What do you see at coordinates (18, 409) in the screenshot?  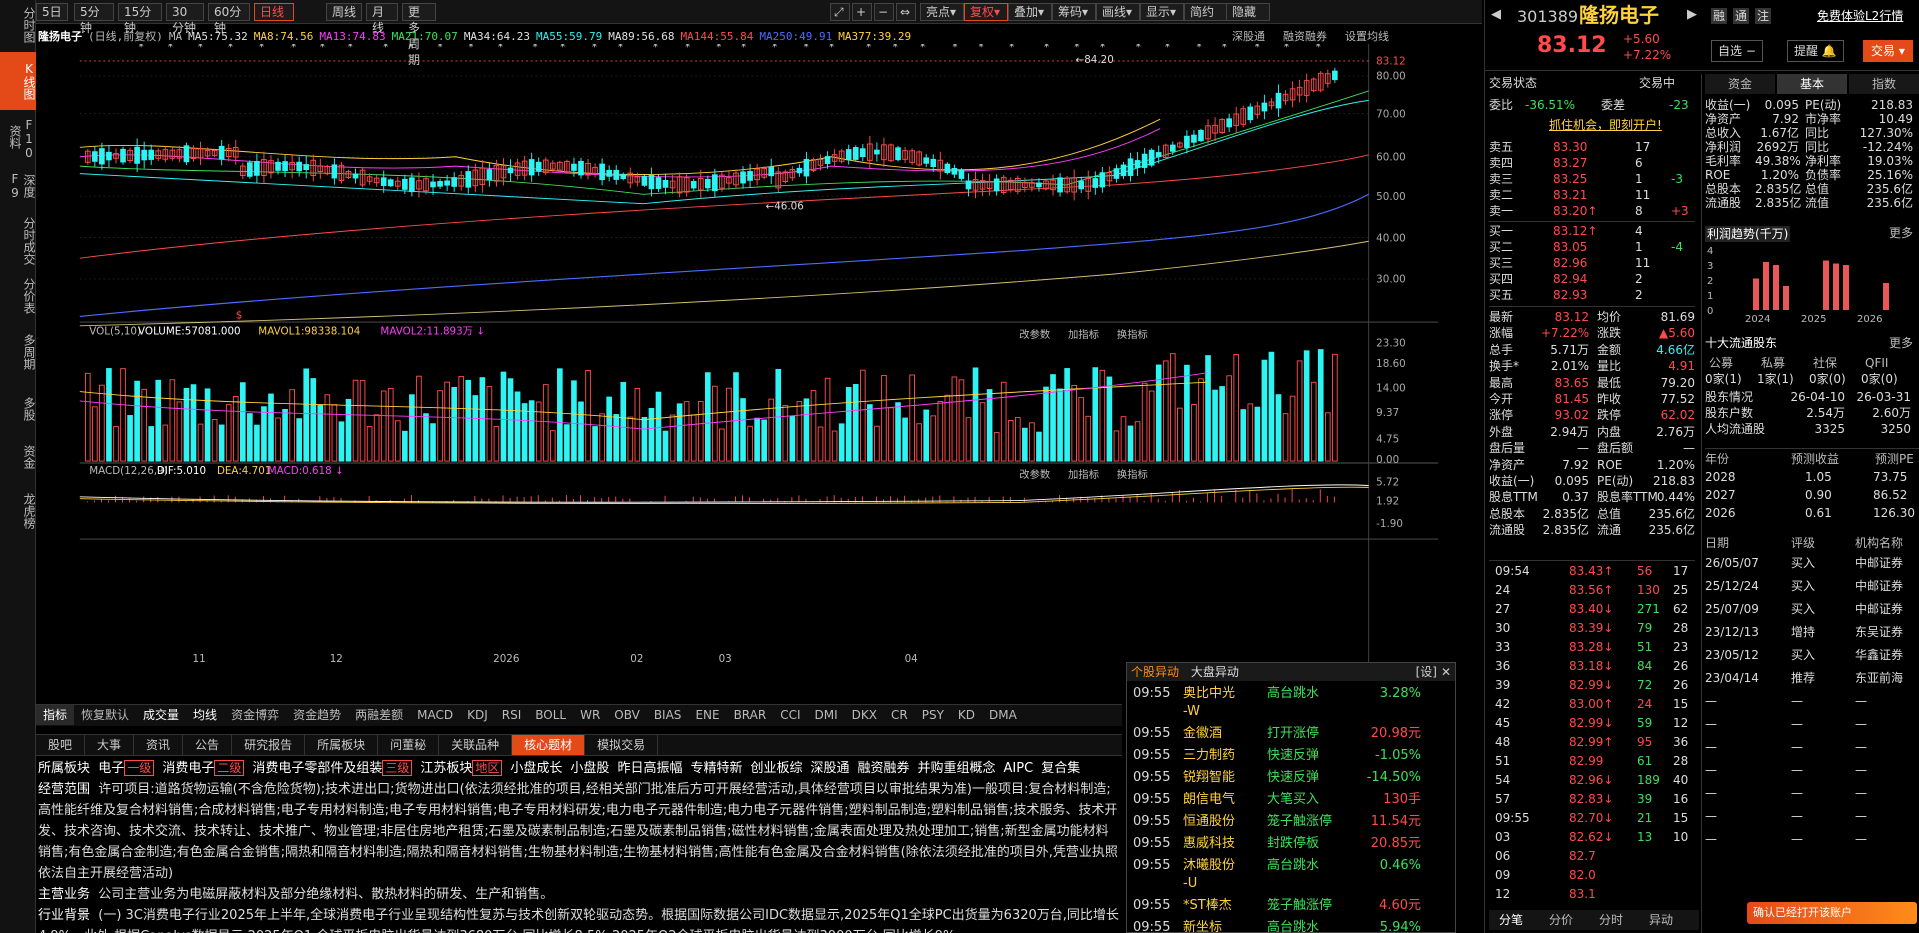 I see `left-nav-item: 多股` at bounding box center [18, 409].